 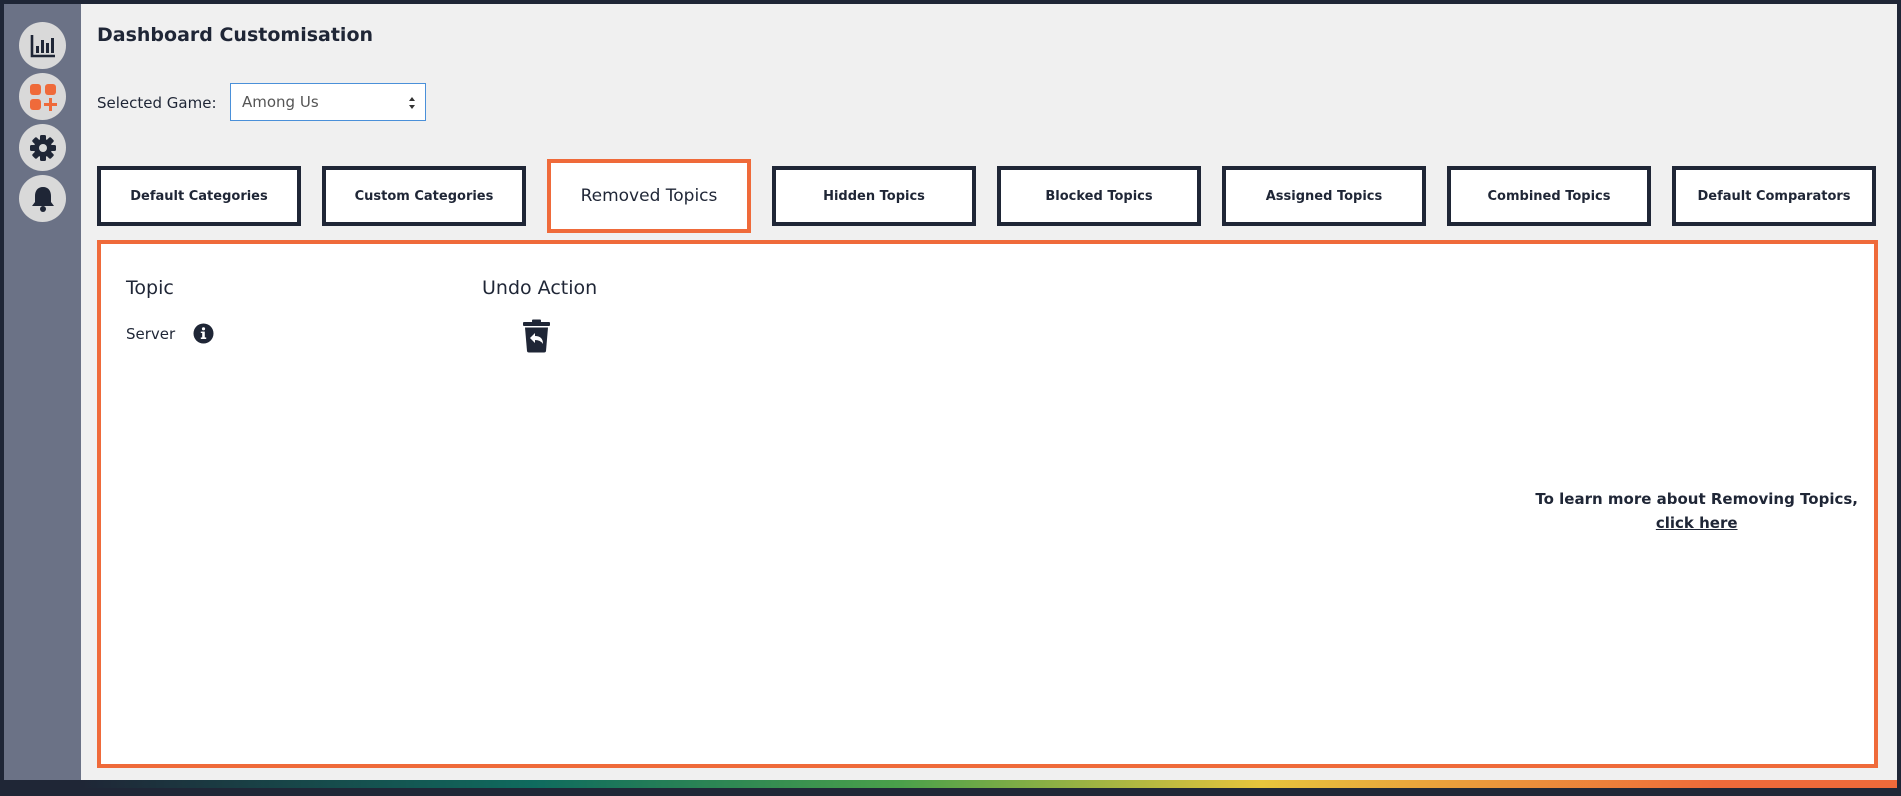 I want to click on tab-combined-topics: Combined Topics, so click(x=1549, y=196).